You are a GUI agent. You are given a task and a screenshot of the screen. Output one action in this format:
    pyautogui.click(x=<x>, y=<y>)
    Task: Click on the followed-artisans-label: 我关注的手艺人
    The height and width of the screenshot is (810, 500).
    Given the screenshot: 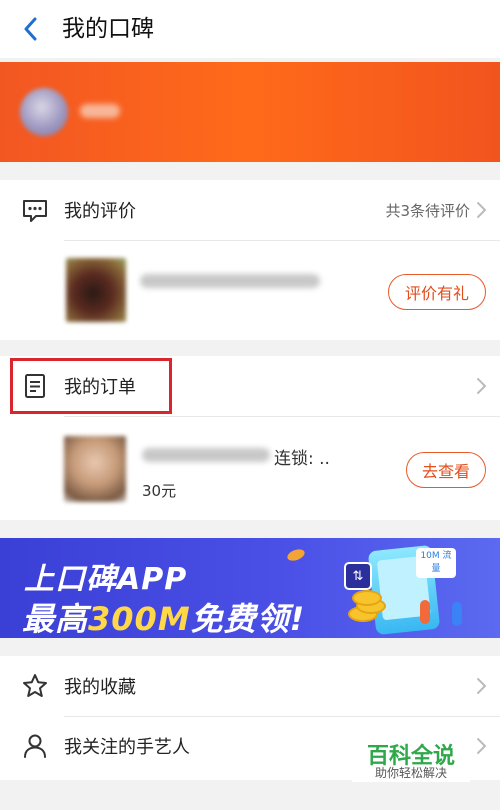 What is the action you would take?
    pyautogui.click(x=127, y=747)
    